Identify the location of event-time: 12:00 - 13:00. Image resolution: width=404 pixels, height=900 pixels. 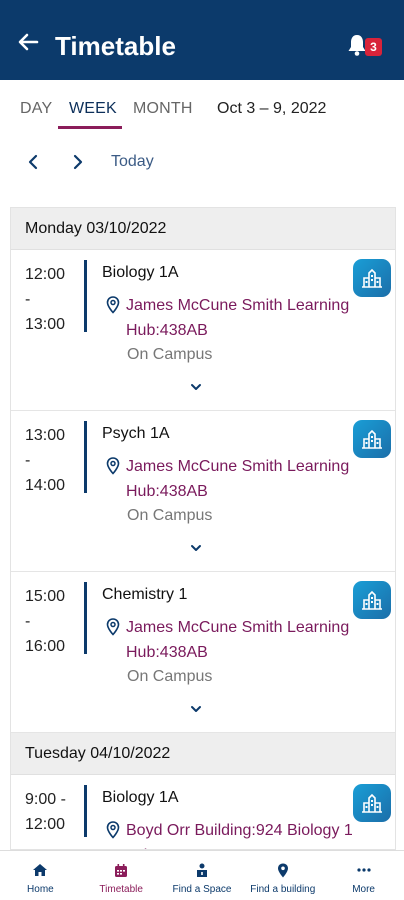
(49, 299).